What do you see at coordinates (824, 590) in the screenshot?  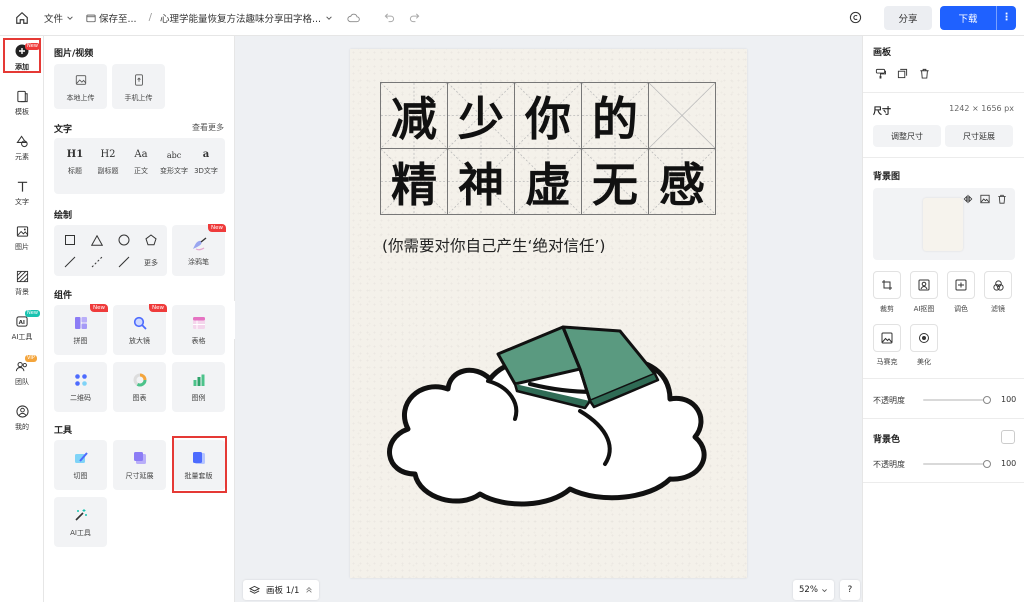 I see `chevron-down-icon` at bounding box center [824, 590].